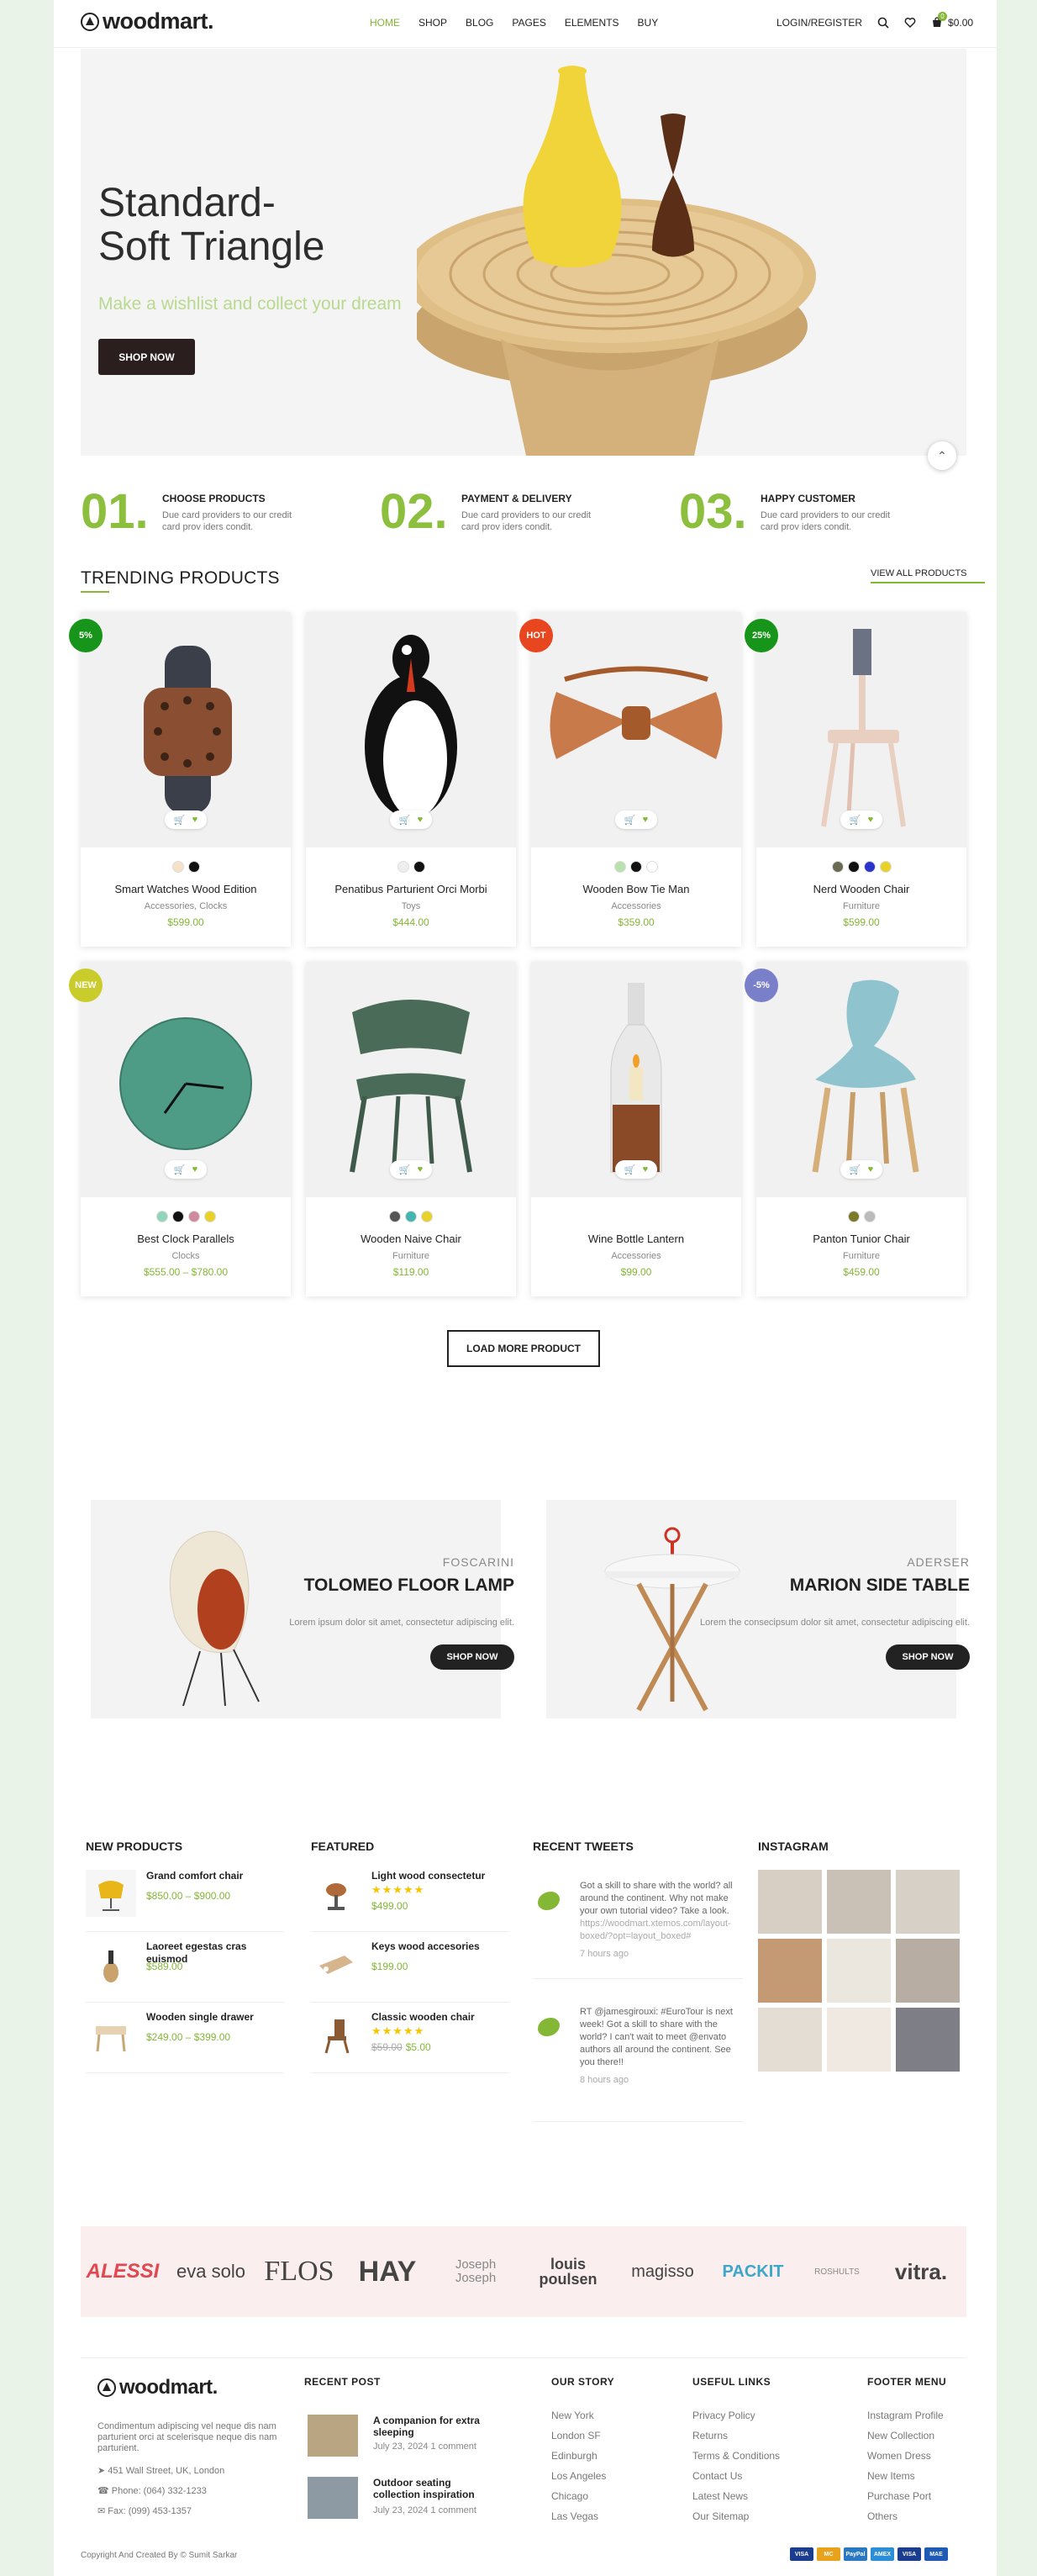 This screenshot has height=2576, width=1037. What do you see at coordinates (636, 889) in the screenshot?
I see `product-name: Wooden Bow Tie Man` at bounding box center [636, 889].